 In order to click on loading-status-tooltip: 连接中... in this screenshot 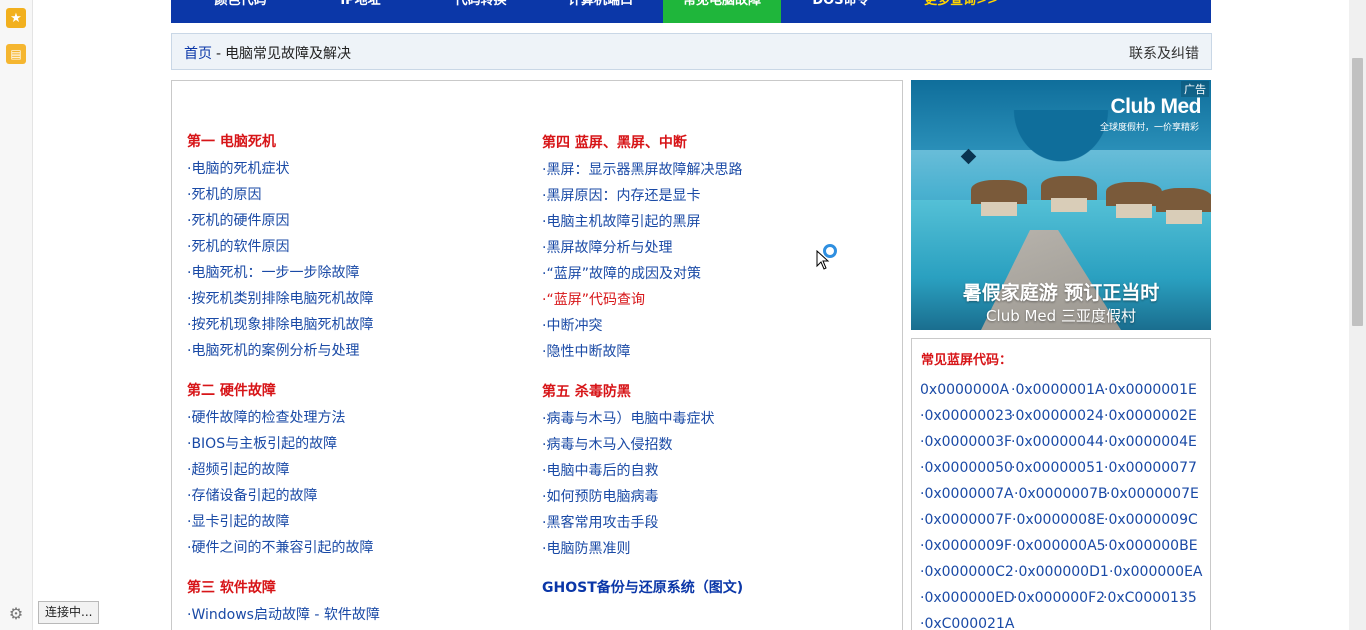, I will do `click(69, 612)`.